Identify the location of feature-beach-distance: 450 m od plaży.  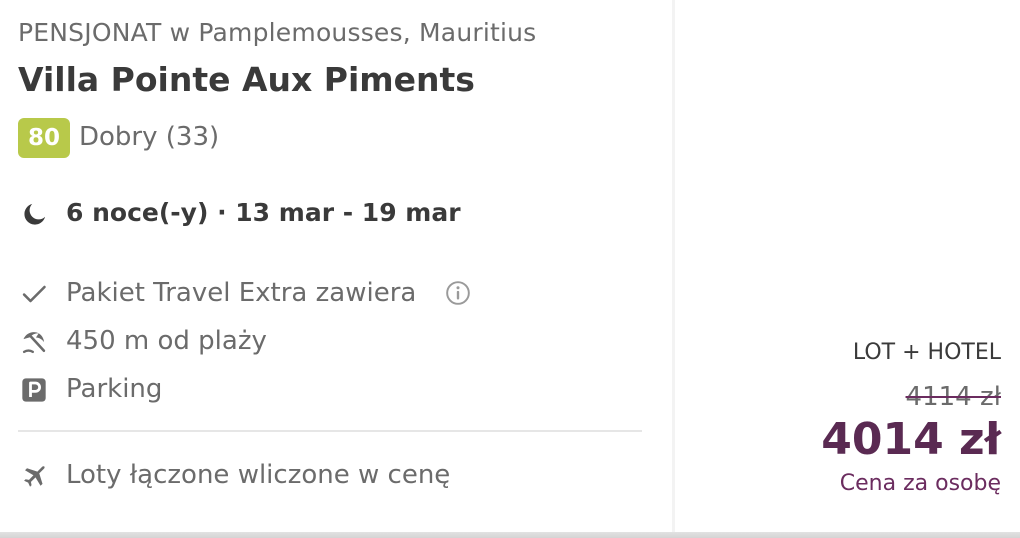
(340, 342).